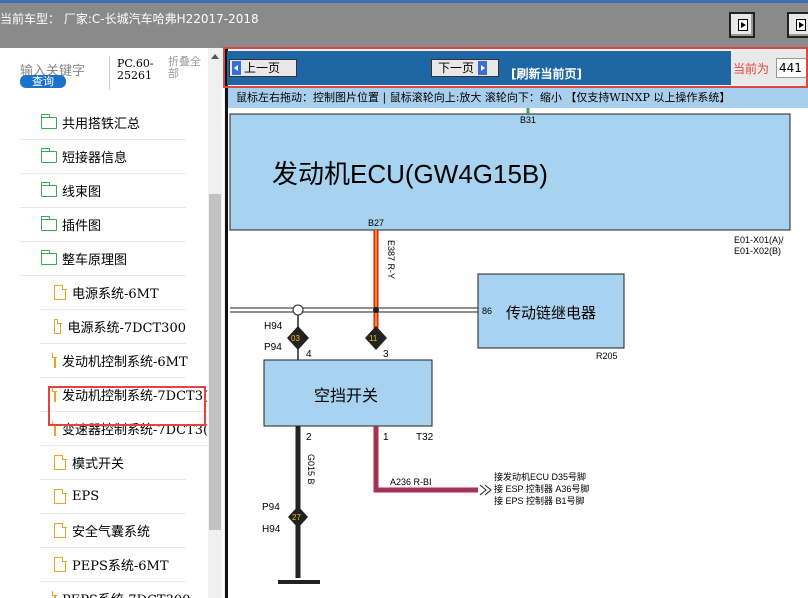 This screenshot has height=598, width=808. What do you see at coordinates (271, 507) in the screenshot?
I see `label-p94-lower: P94` at bounding box center [271, 507].